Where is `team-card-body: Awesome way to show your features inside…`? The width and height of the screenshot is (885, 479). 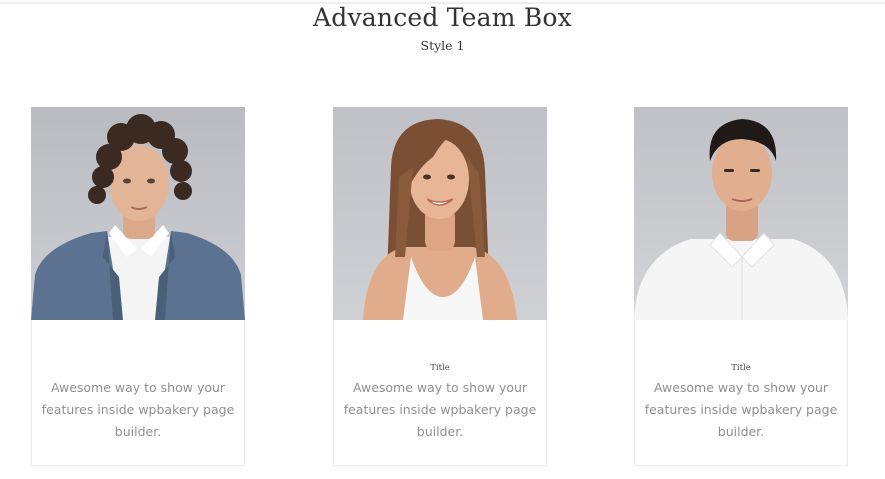 team-card-body: Awesome way to show your features inside… is located at coordinates (138, 393).